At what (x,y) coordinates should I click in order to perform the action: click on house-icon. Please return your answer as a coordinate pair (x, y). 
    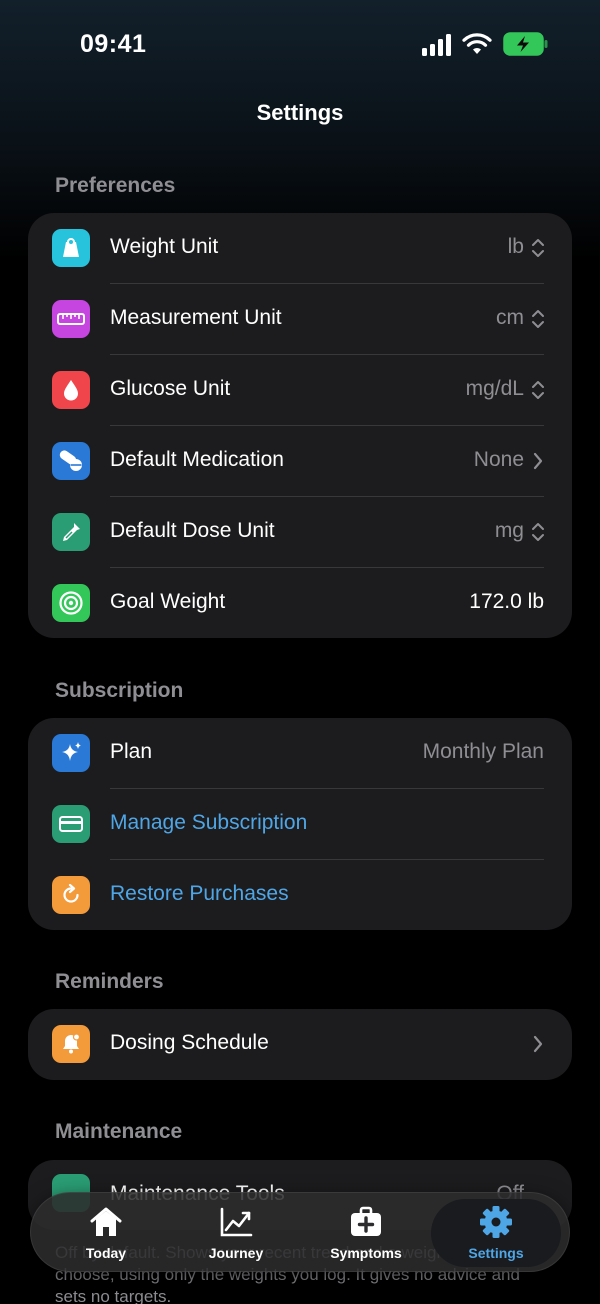
    Looking at the image, I should click on (106, 1221).